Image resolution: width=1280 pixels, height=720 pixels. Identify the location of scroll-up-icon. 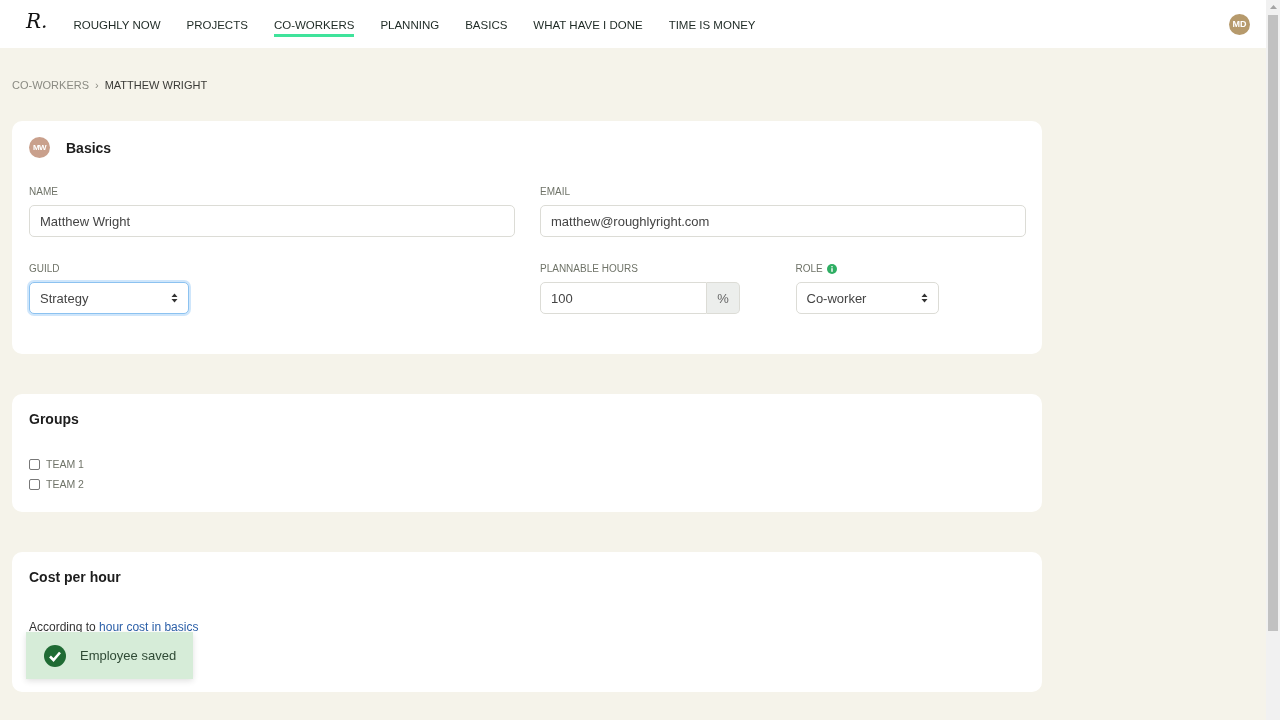
(1273, 7).